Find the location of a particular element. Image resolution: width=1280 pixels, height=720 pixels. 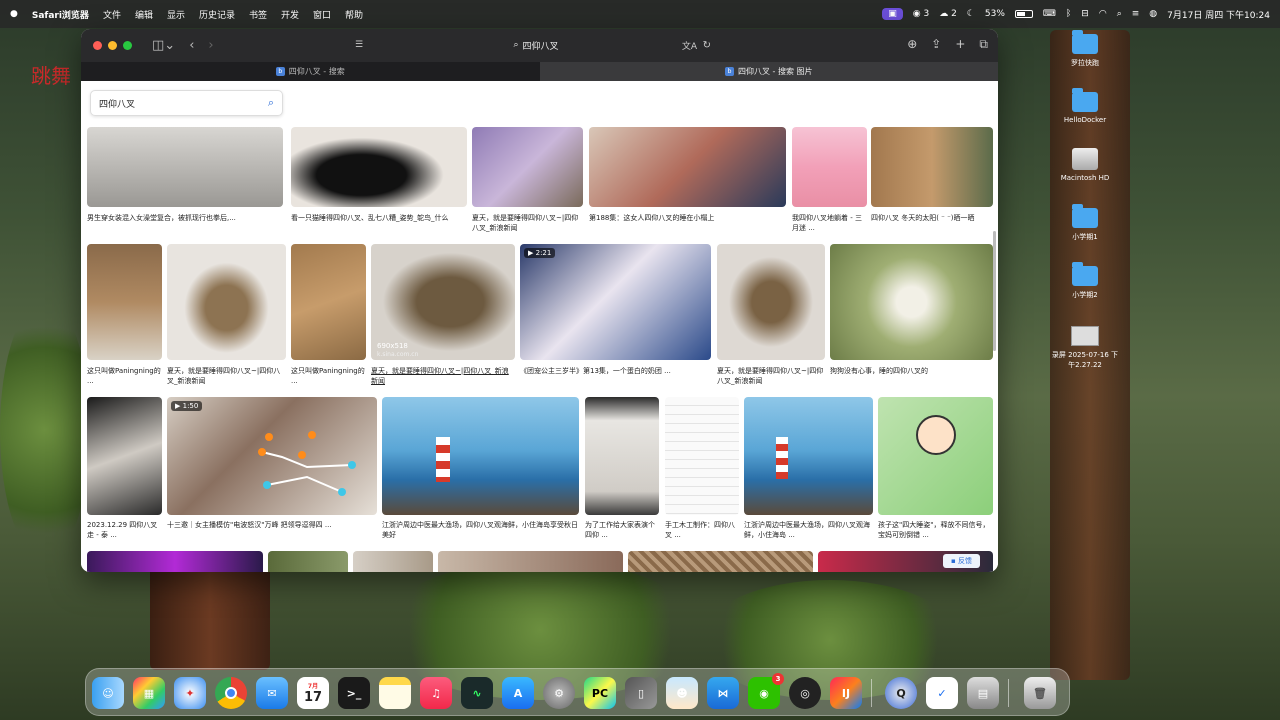

scrollbar is located at coordinates (994, 291).